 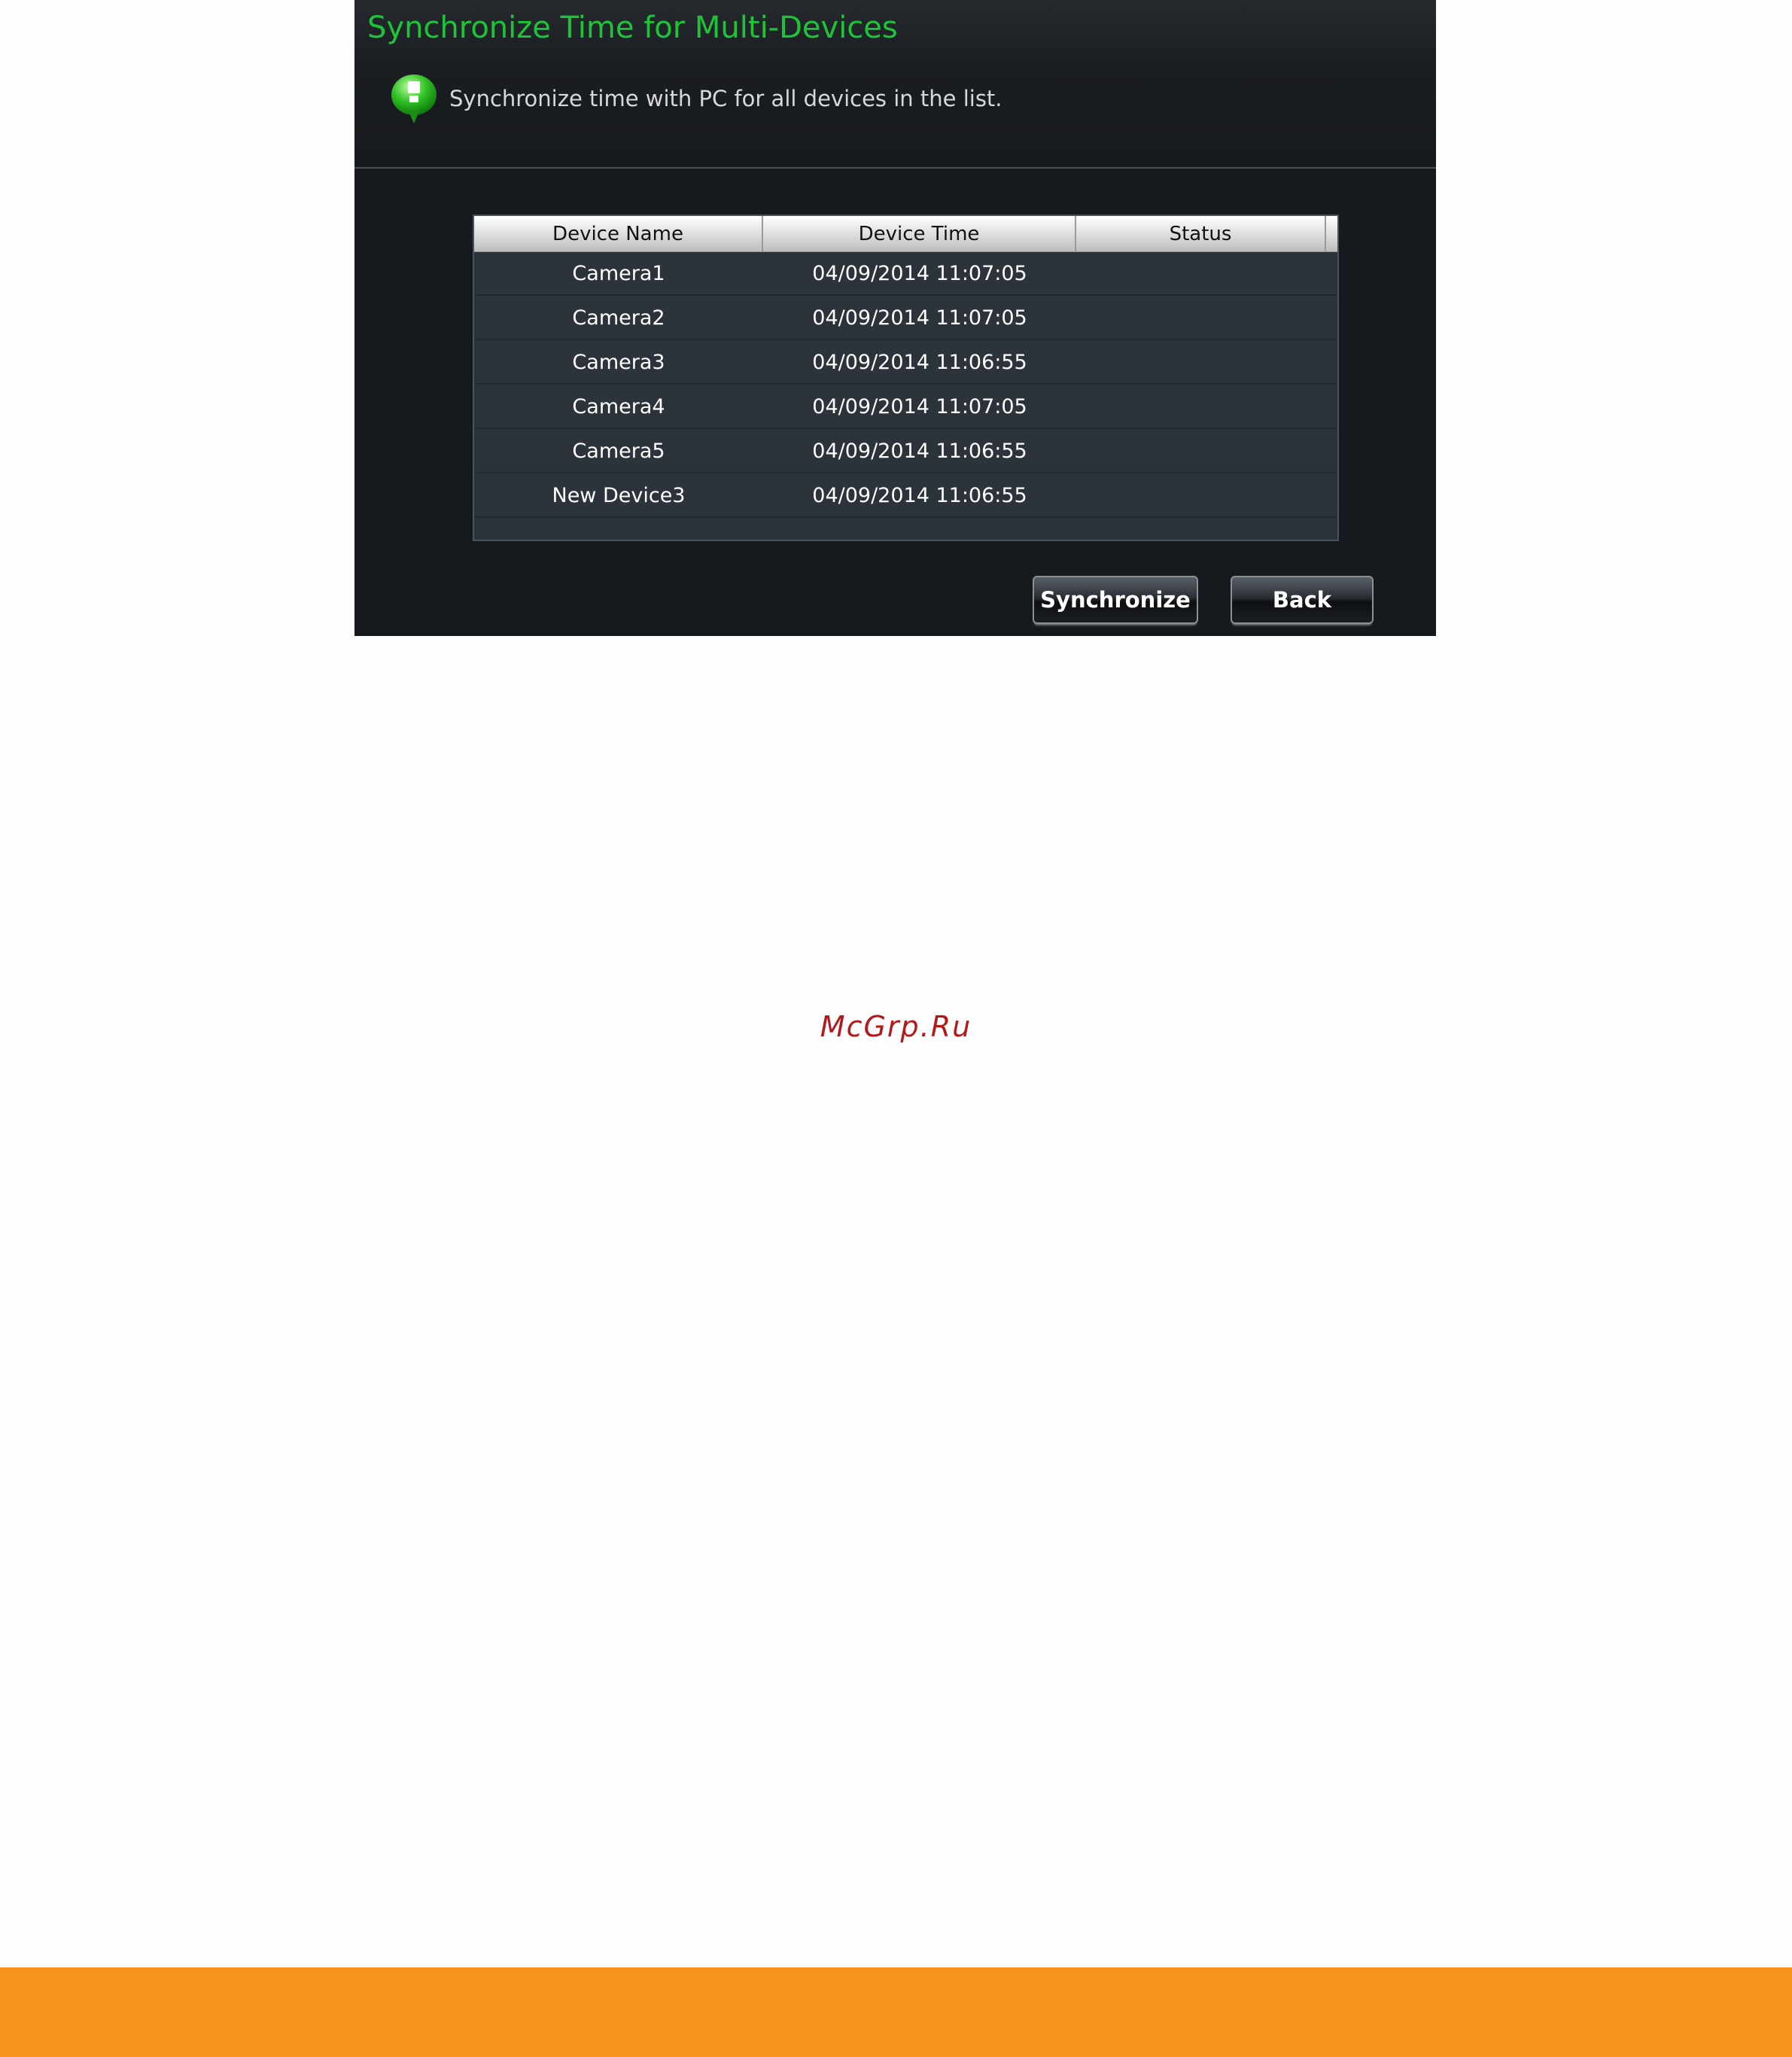 I want to click on column-header-status: Status, so click(x=1201, y=233).